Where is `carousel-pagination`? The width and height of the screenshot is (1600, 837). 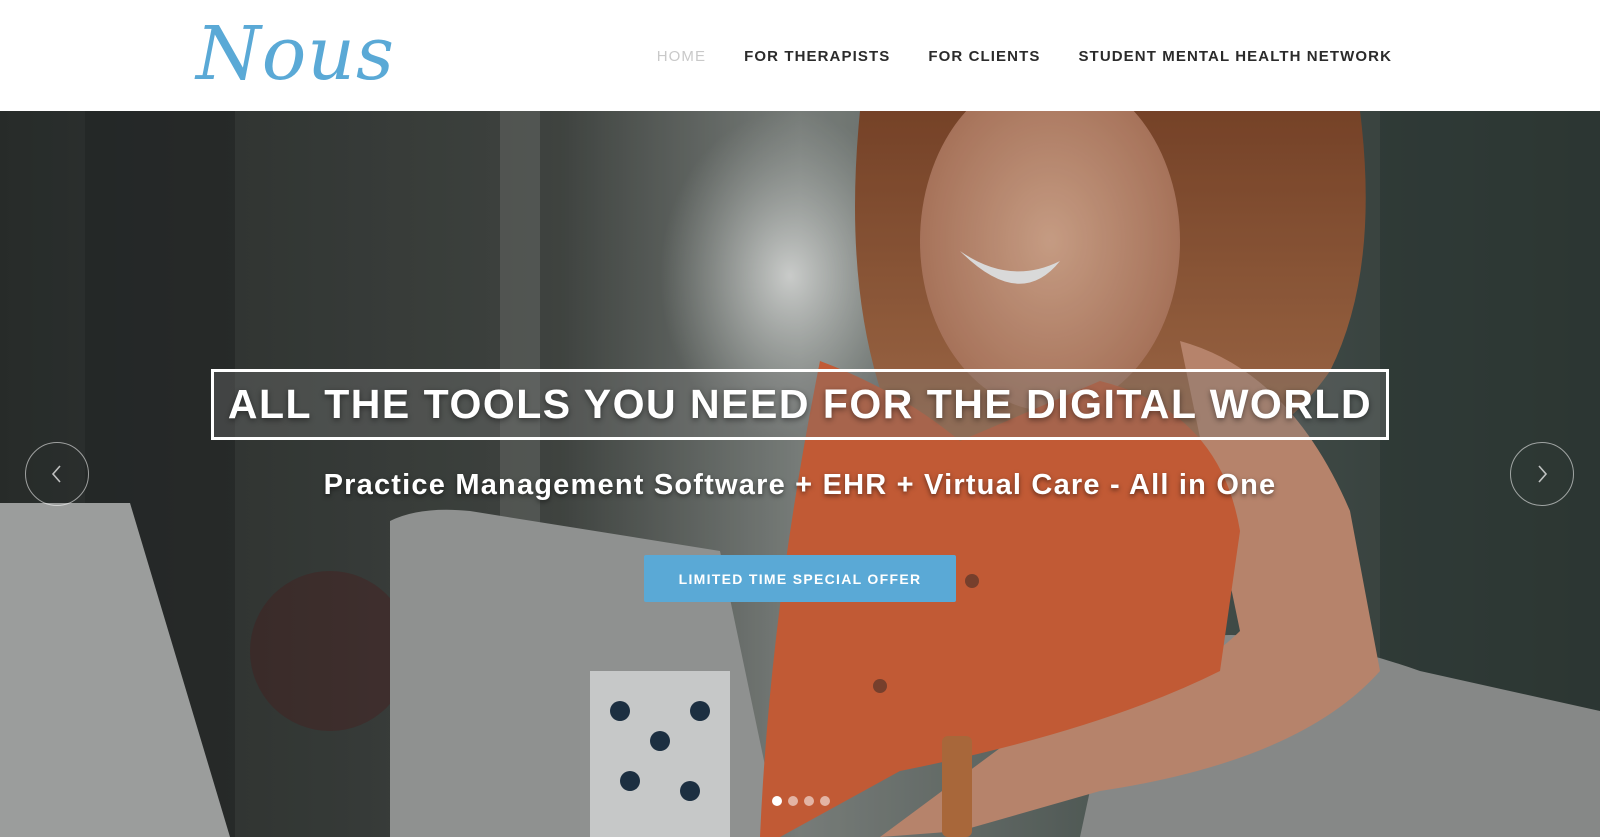 carousel-pagination is located at coordinates (801, 801).